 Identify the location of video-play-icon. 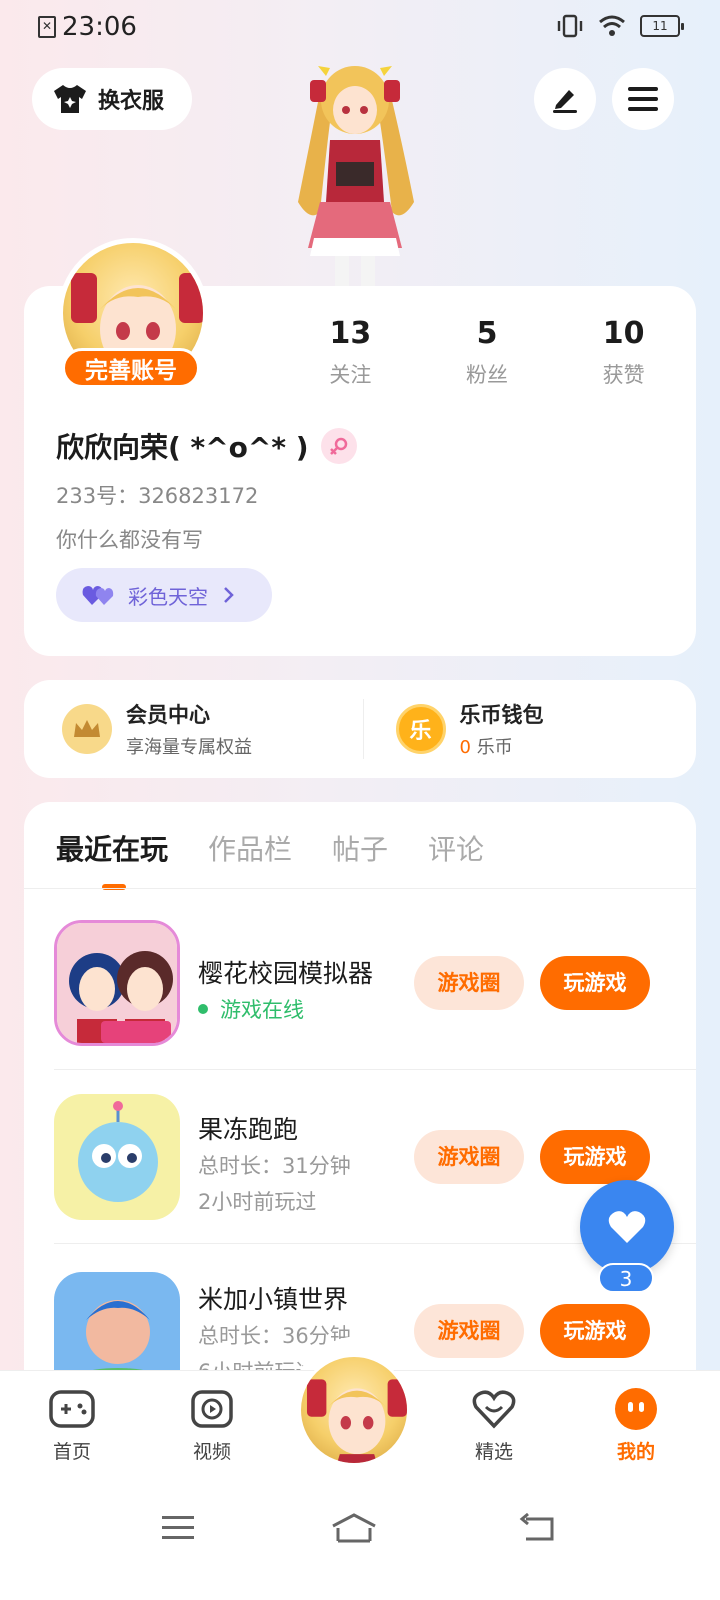
(212, 1409).